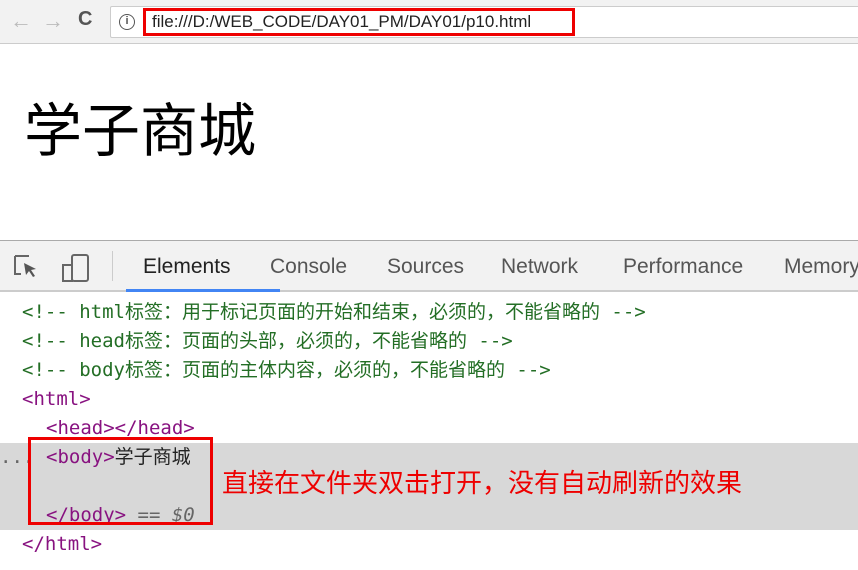 This screenshot has width=858, height=570. Describe the element at coordinates (425, 267) in the screenshot. I see `tab-sources: Sources` at that location.